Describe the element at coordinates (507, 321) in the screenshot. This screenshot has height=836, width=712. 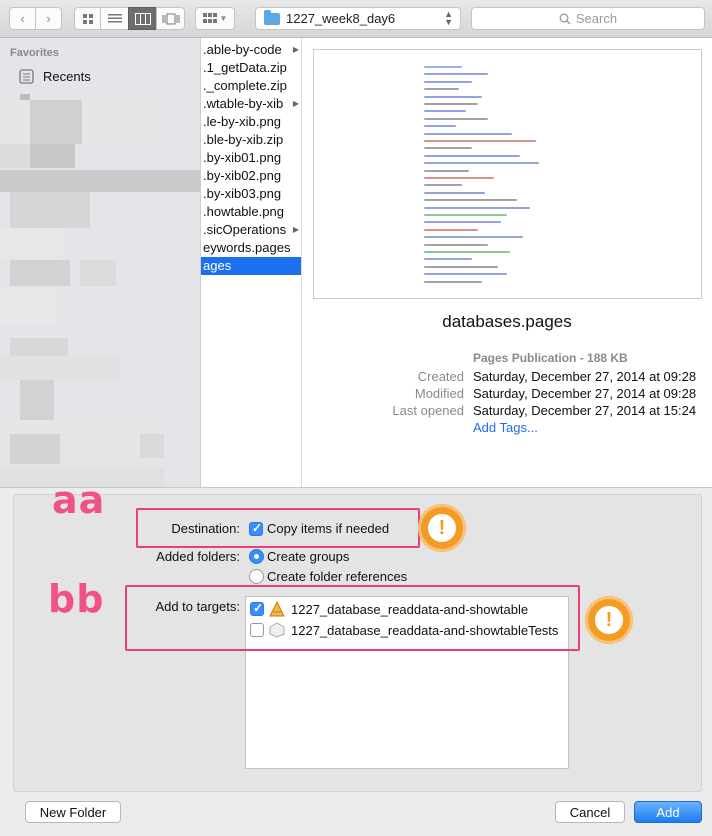
I see `preview-filename: databases.pages` at that location.